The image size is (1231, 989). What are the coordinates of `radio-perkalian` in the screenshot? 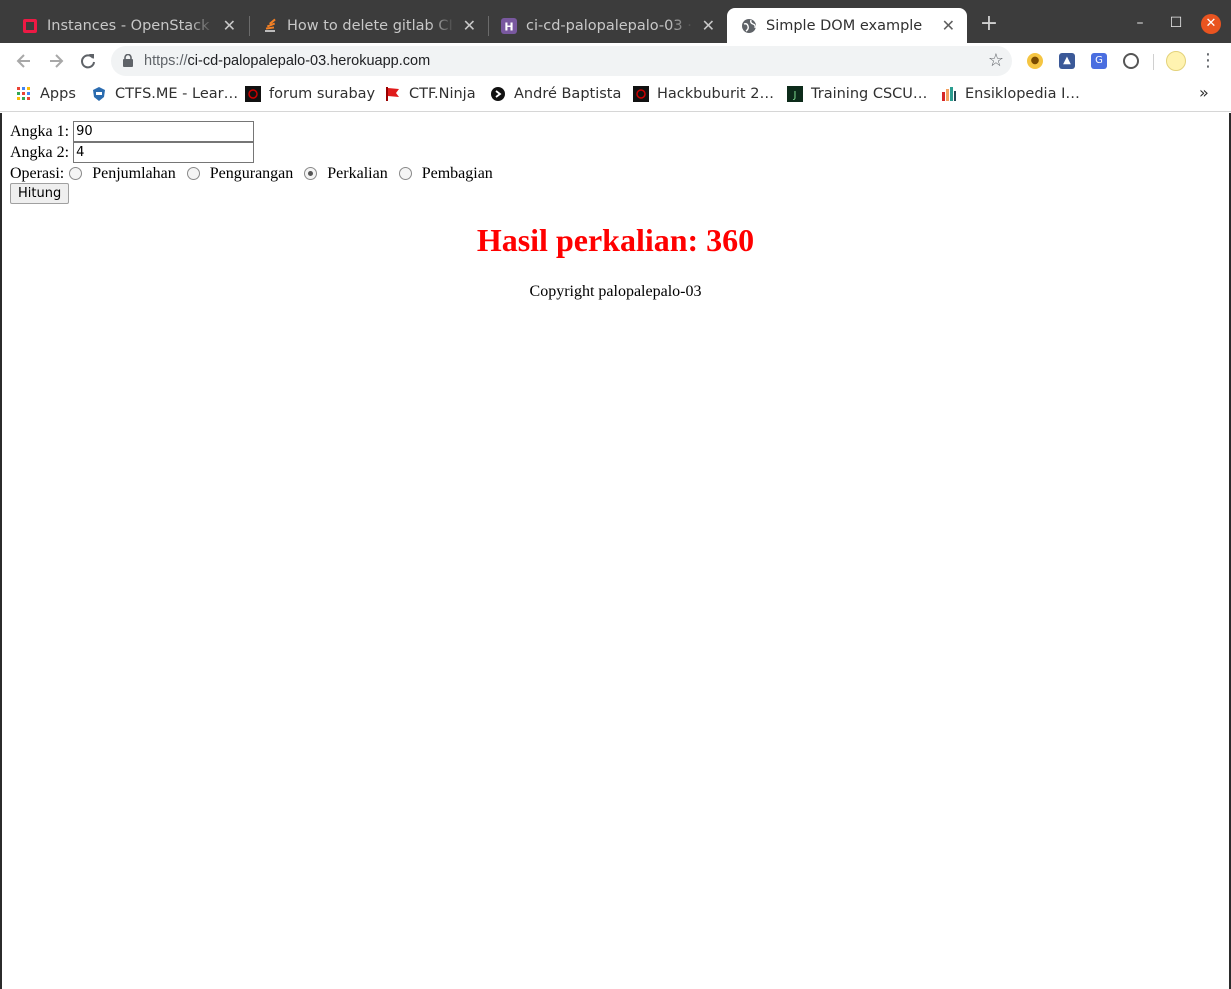 It's located at (311, 173).